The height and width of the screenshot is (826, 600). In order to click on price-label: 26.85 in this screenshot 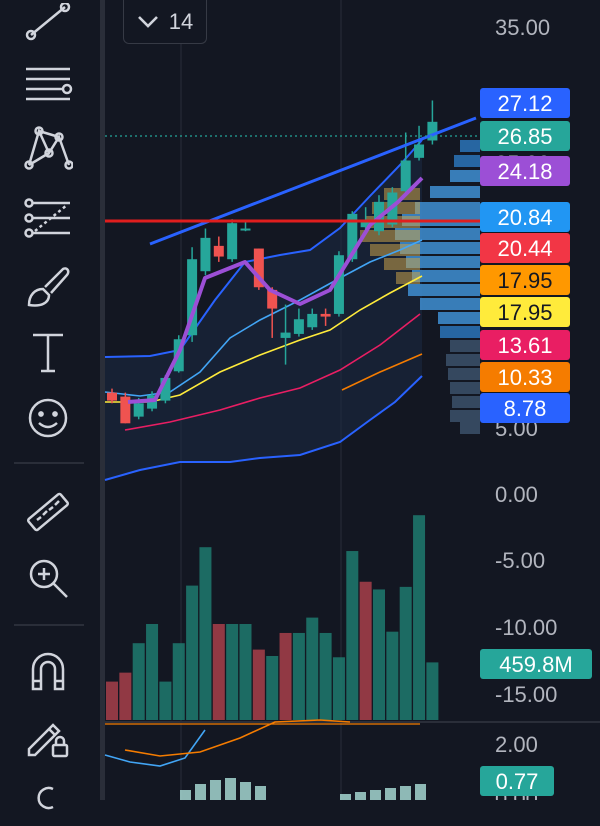, I will do `click(524, 136)`.